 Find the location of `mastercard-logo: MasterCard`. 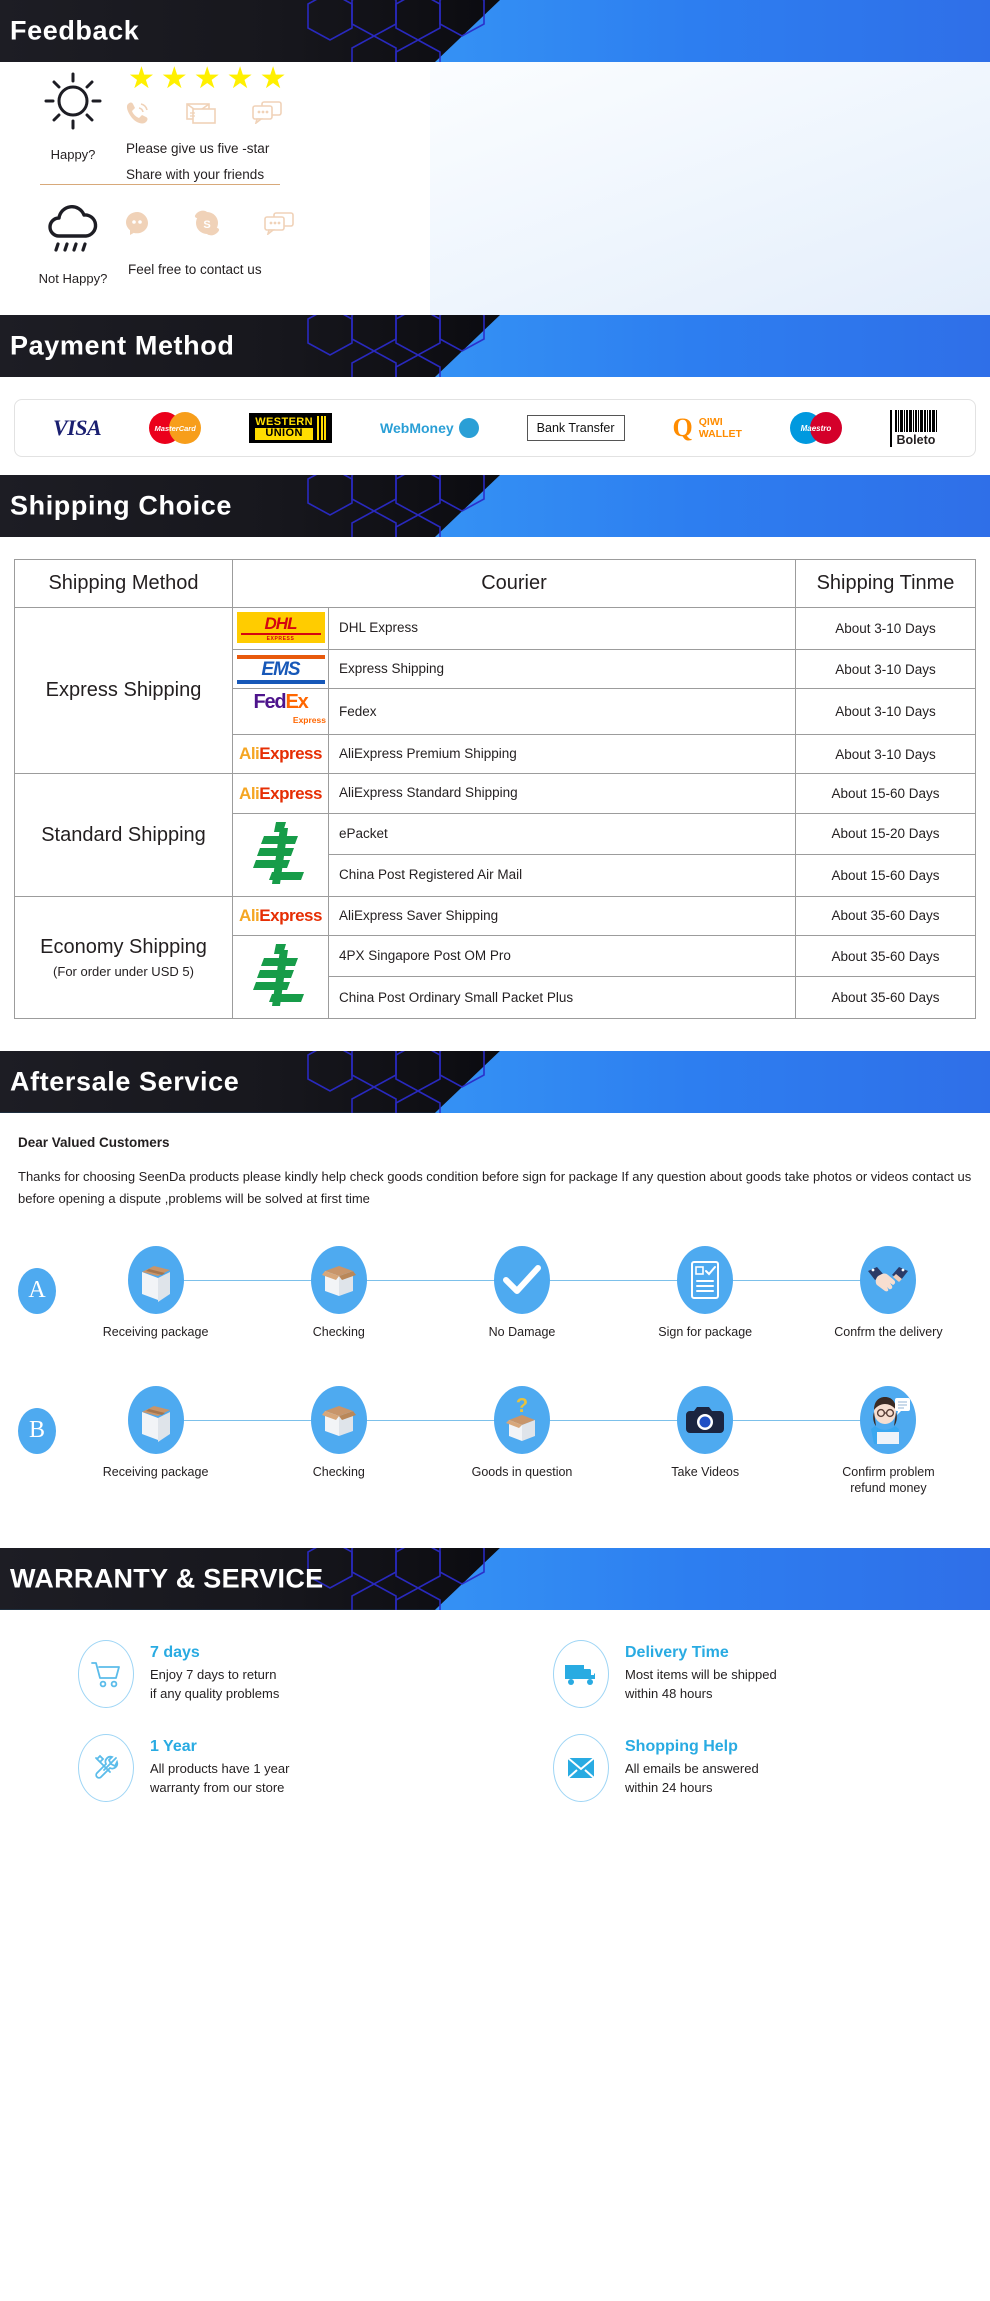

mastercard-logo: MasterCard is located at coordinates (175, 428).